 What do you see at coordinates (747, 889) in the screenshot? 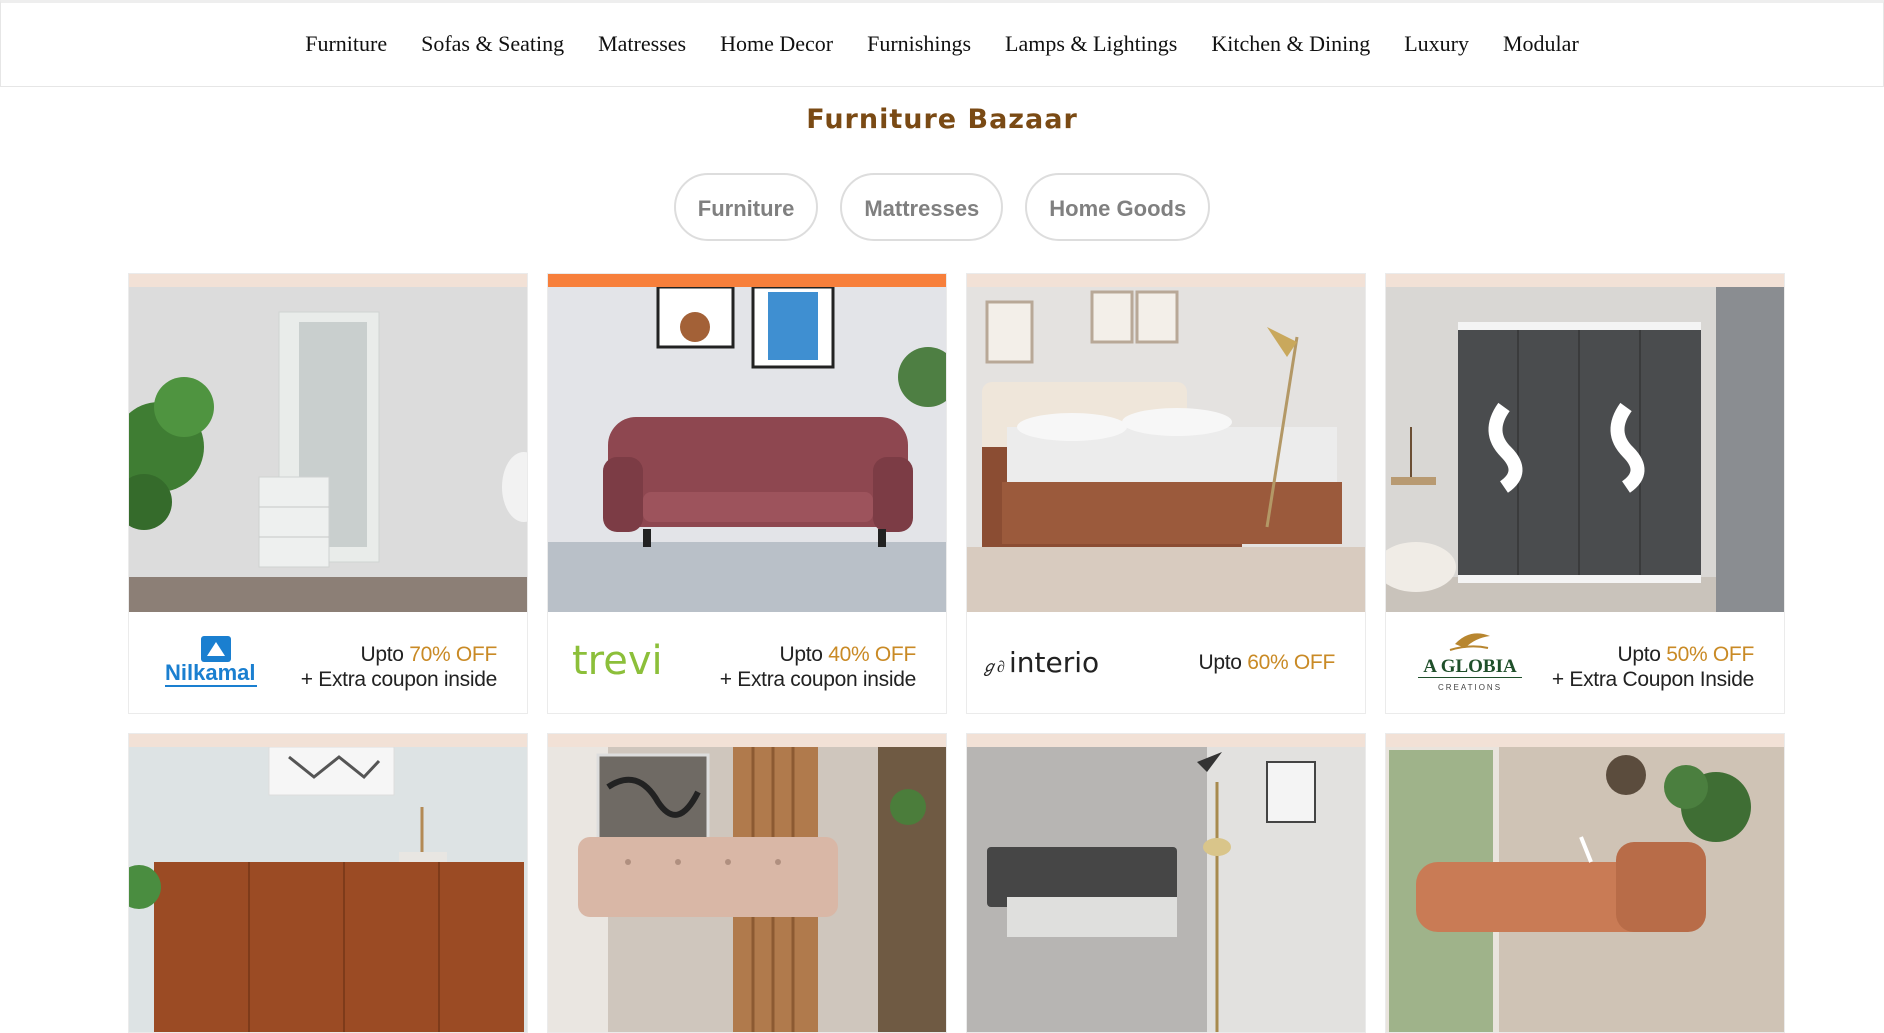
I see `product-image-bedroom` at bounding box center [747, 889].